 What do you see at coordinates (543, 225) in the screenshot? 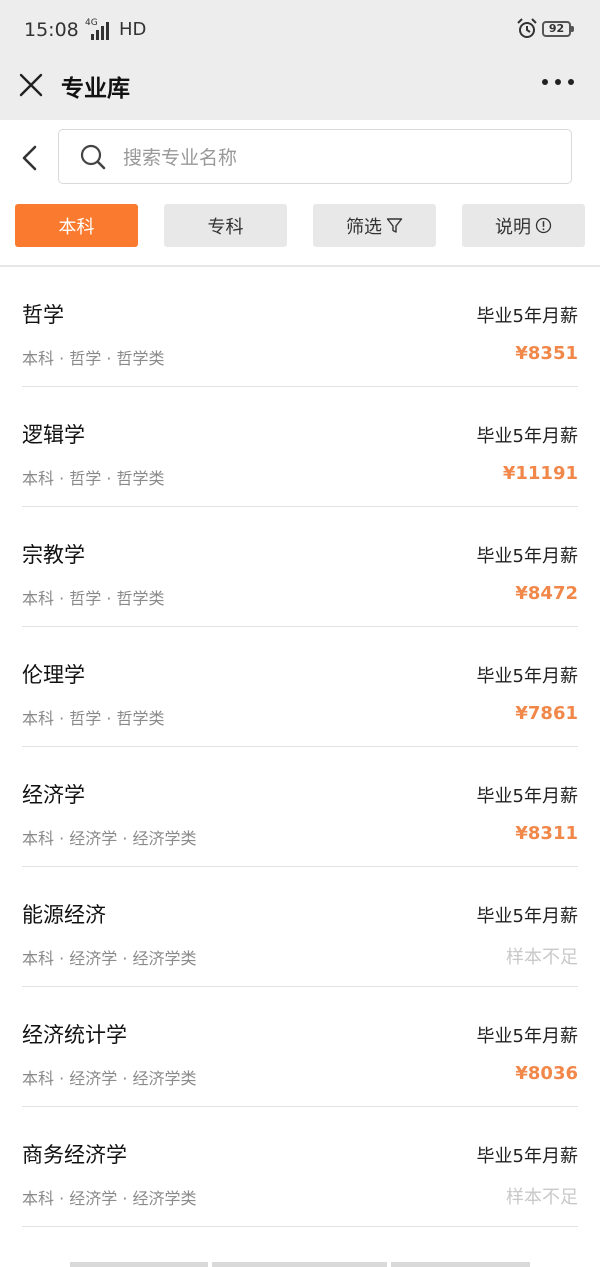
I see `info-icon` at bounding box center [543, 225].